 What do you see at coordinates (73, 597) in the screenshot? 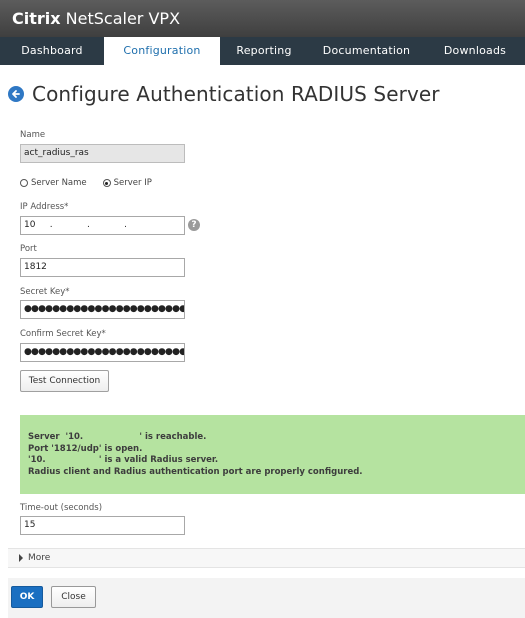
I see `close-button: Close` at bounding box center [73, 597].